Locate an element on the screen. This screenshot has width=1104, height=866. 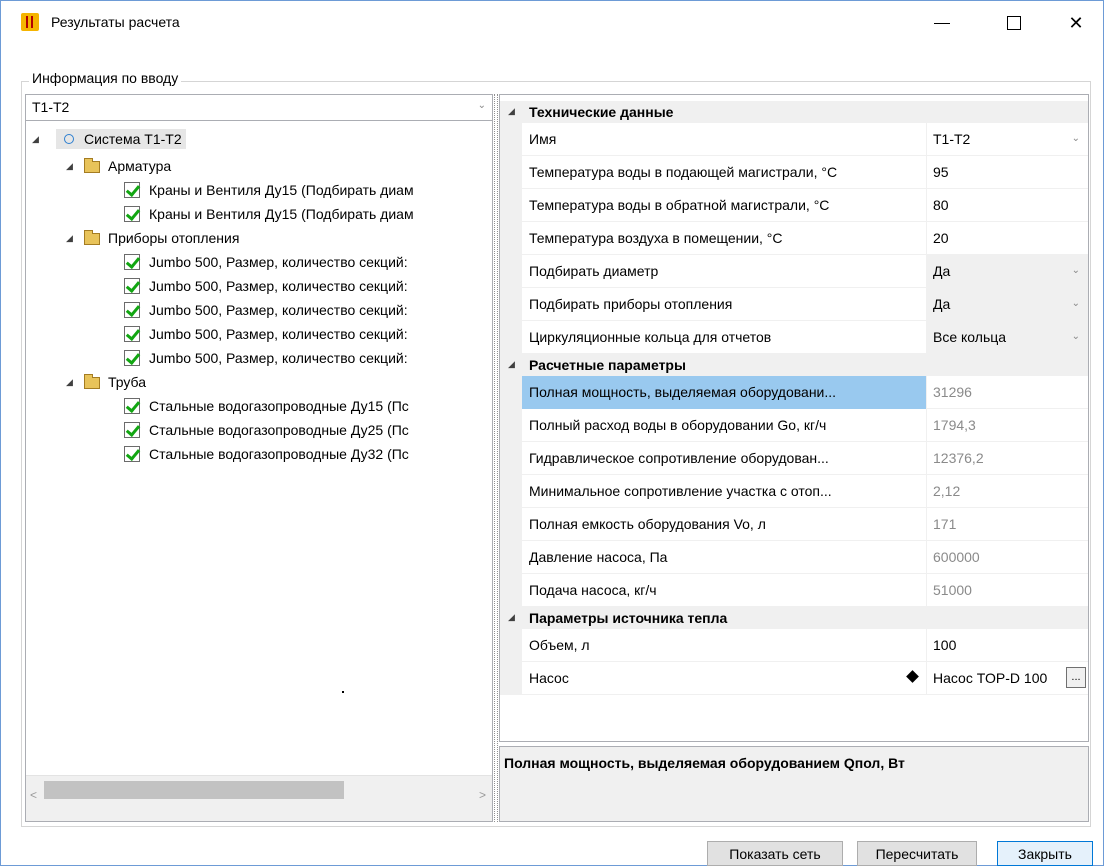
input-select: T1-T2 ⌄ is located at coordinates (259, 108).